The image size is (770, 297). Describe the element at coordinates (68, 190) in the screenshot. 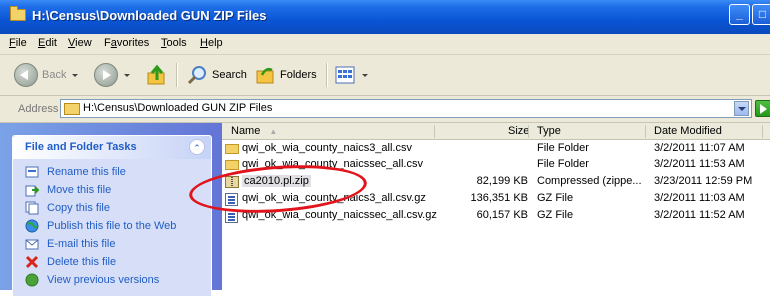

I see `task-move: Move this file` at that location.